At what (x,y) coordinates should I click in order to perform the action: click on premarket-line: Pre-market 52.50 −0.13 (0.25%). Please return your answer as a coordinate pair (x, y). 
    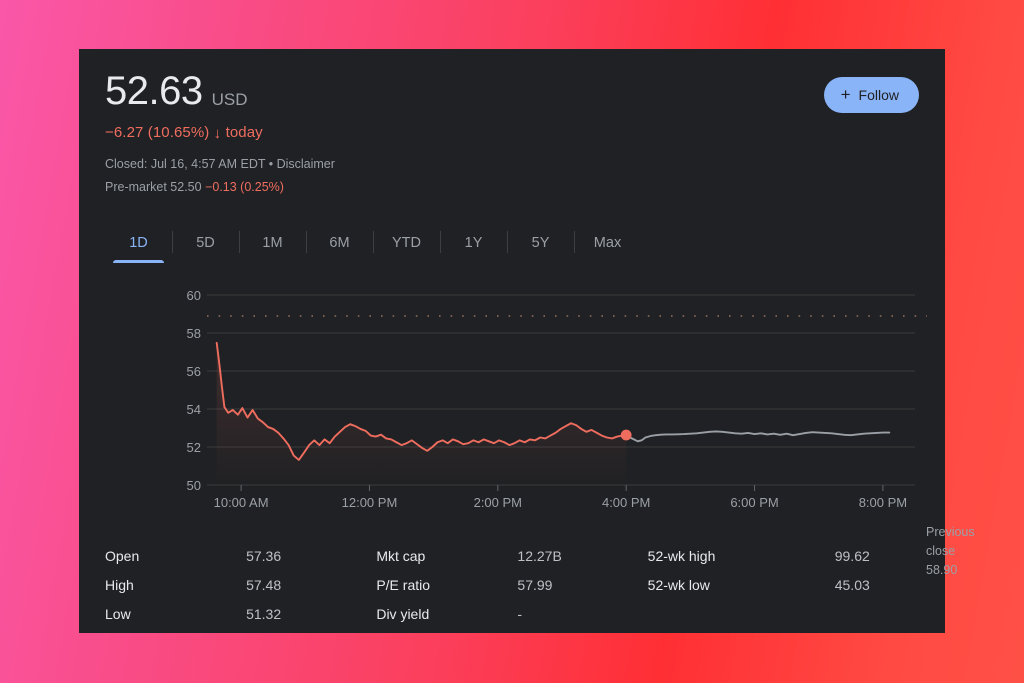
    Looking at the image, I should click on (512, 187).